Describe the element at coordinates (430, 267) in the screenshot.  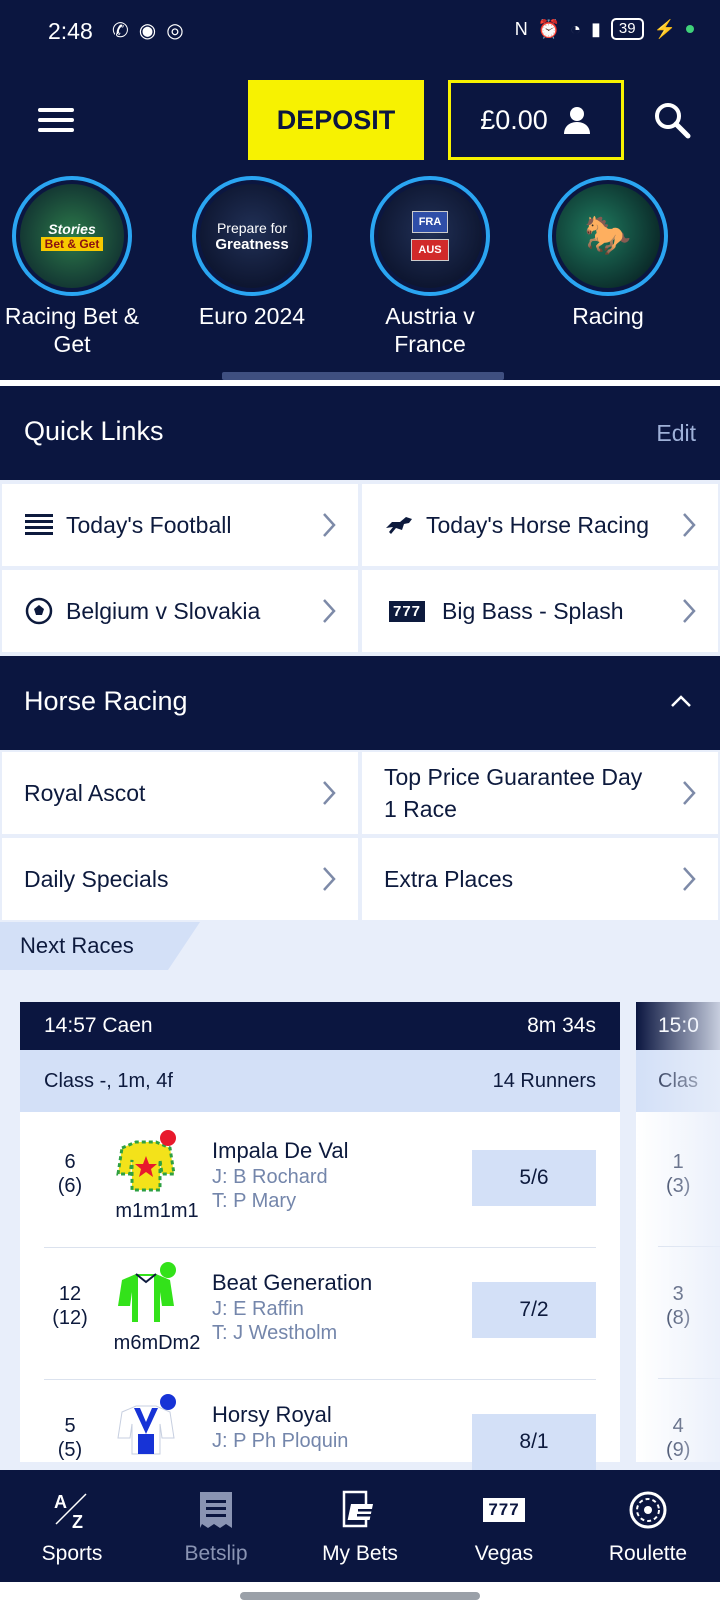
I see `story-austria-v-france: FRA AUS Austria v France` at that location.